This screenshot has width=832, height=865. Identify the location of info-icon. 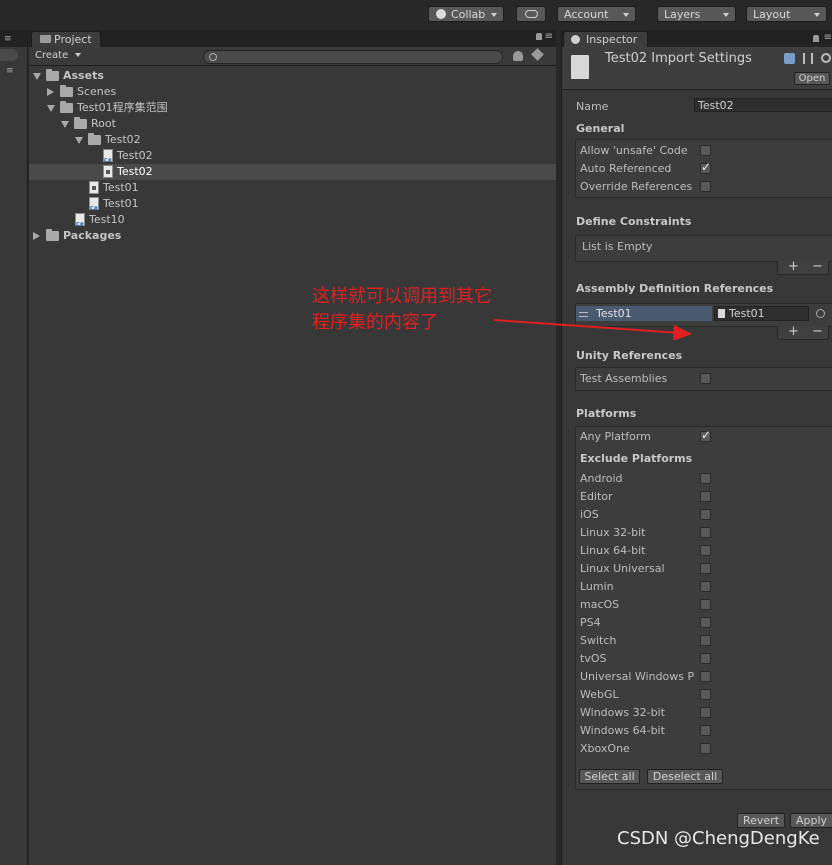
(575, 39).